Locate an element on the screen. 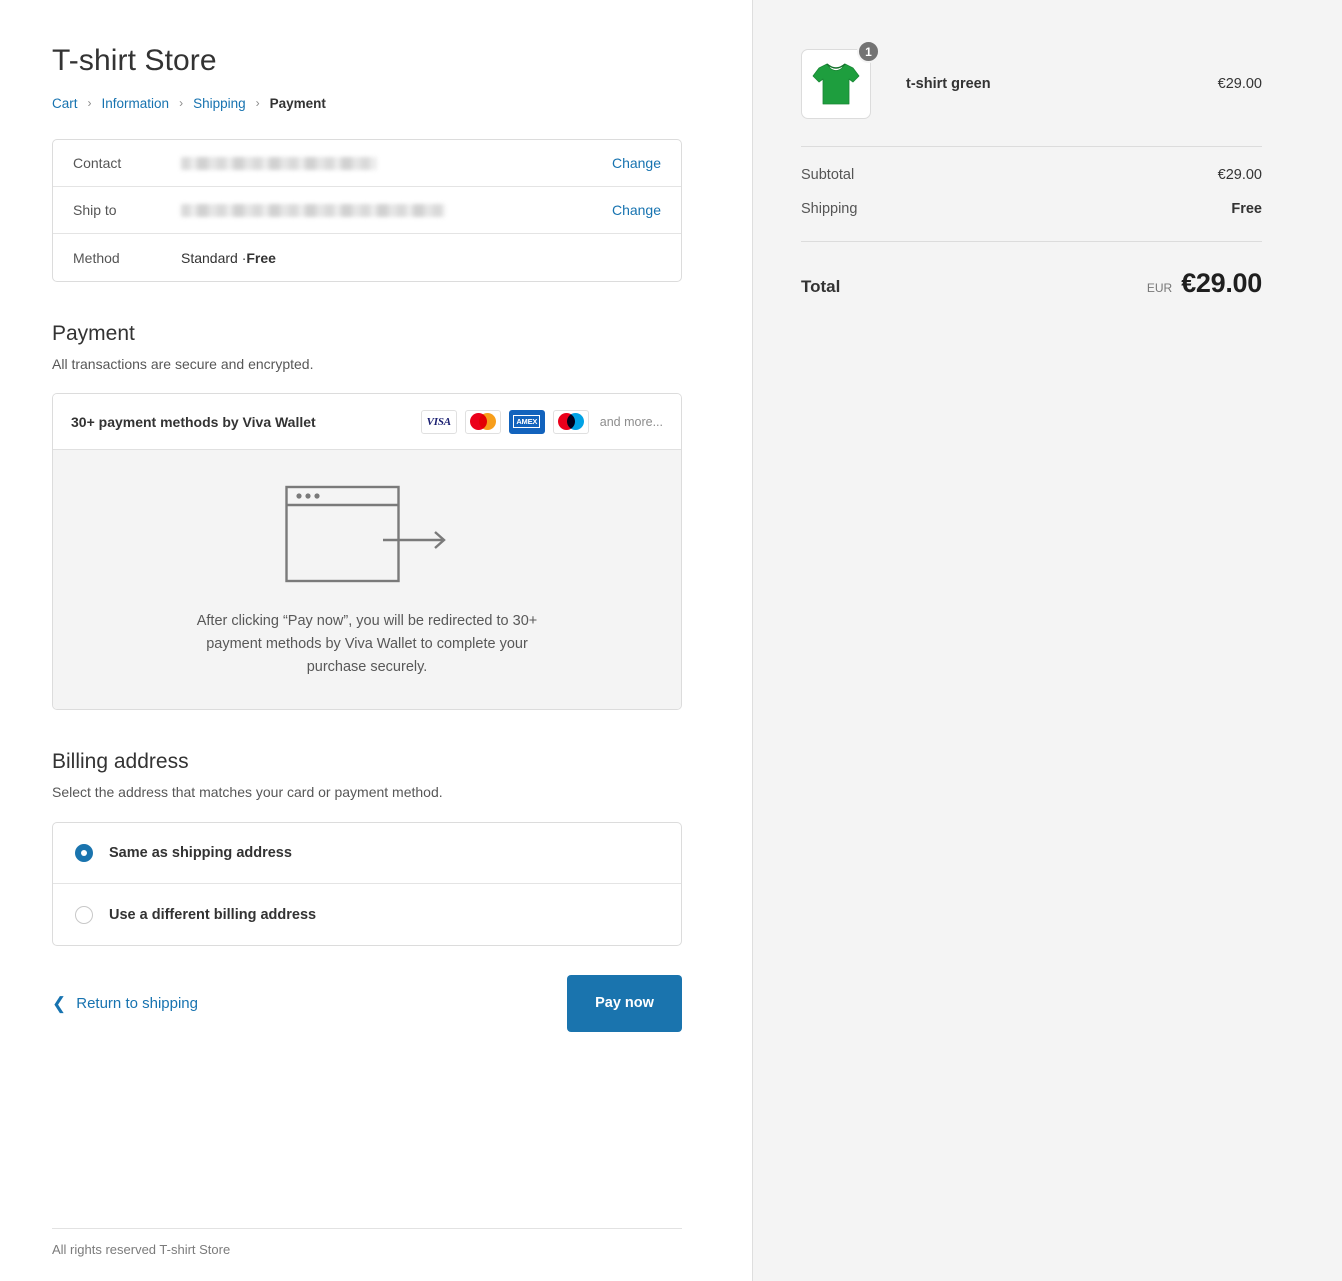  change-contact-link: Change is located at coordinates (636, 163).